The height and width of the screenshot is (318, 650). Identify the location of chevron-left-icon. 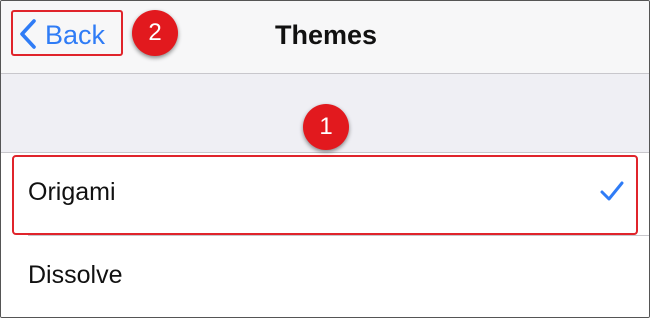
(28, 34).